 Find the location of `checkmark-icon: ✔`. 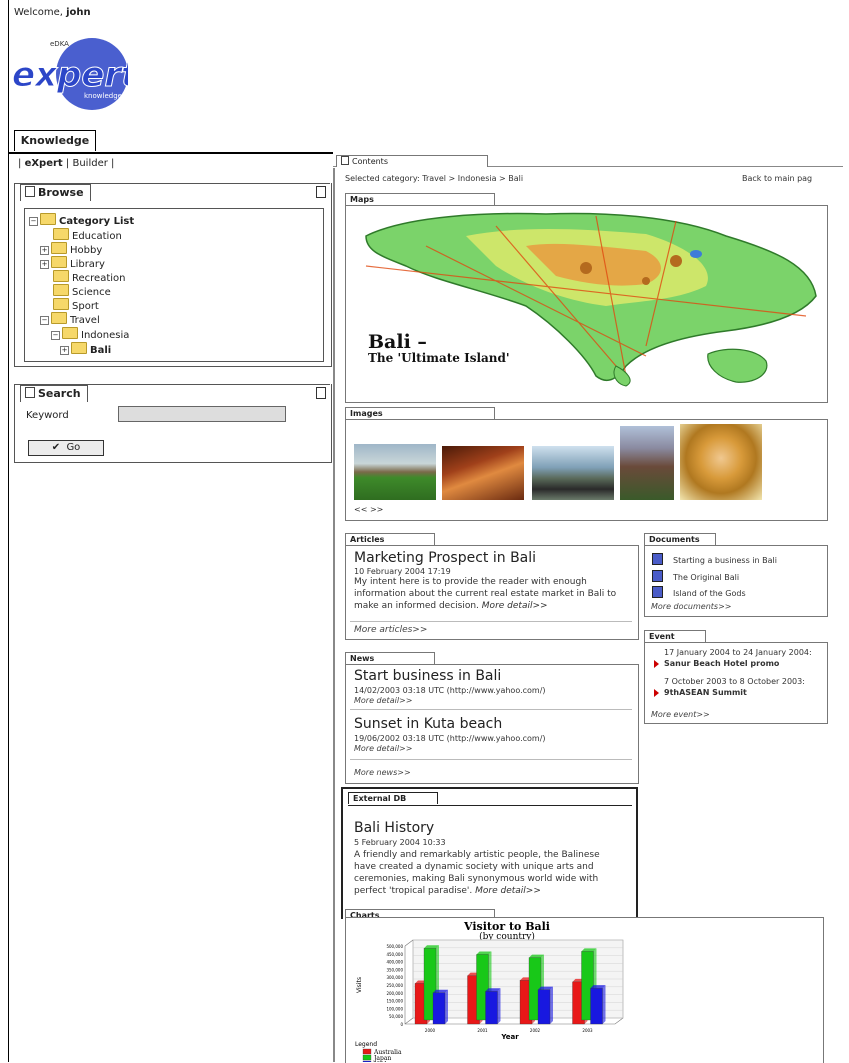

checkmark-icon: ✔ is located at coordinates (56, 447).